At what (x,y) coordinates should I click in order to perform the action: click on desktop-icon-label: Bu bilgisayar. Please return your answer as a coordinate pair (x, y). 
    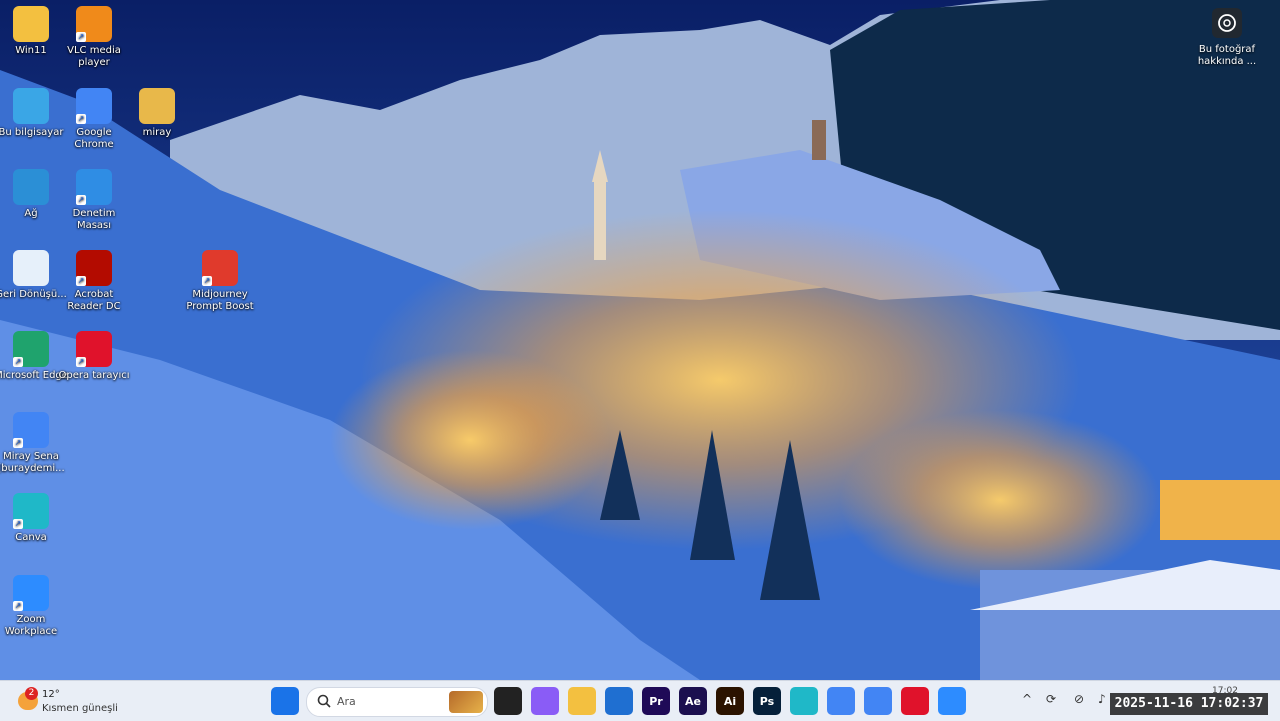
    Looking at the image, I should click on (32, 132).